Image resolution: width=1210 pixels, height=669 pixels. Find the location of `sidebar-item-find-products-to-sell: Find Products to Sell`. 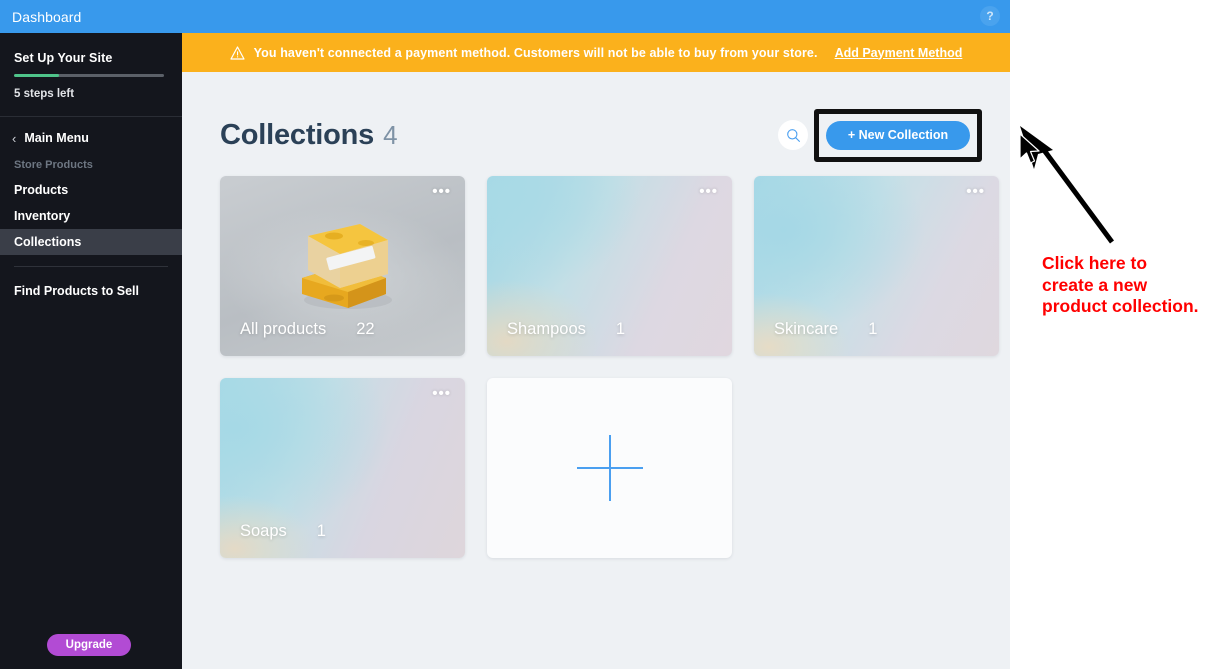

sidebar-item-find-products-to-sell: Find Products to Sell is located at coordinates (91, 291).